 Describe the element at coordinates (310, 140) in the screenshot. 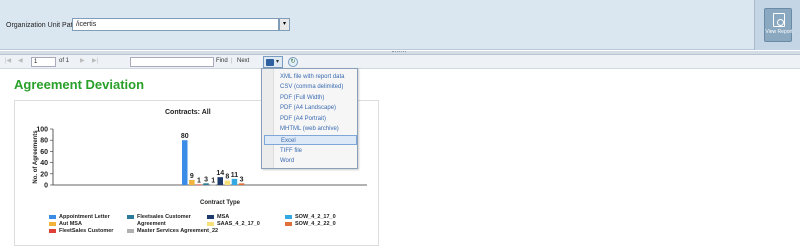

I see `export-menu-item: Excel` at that location.